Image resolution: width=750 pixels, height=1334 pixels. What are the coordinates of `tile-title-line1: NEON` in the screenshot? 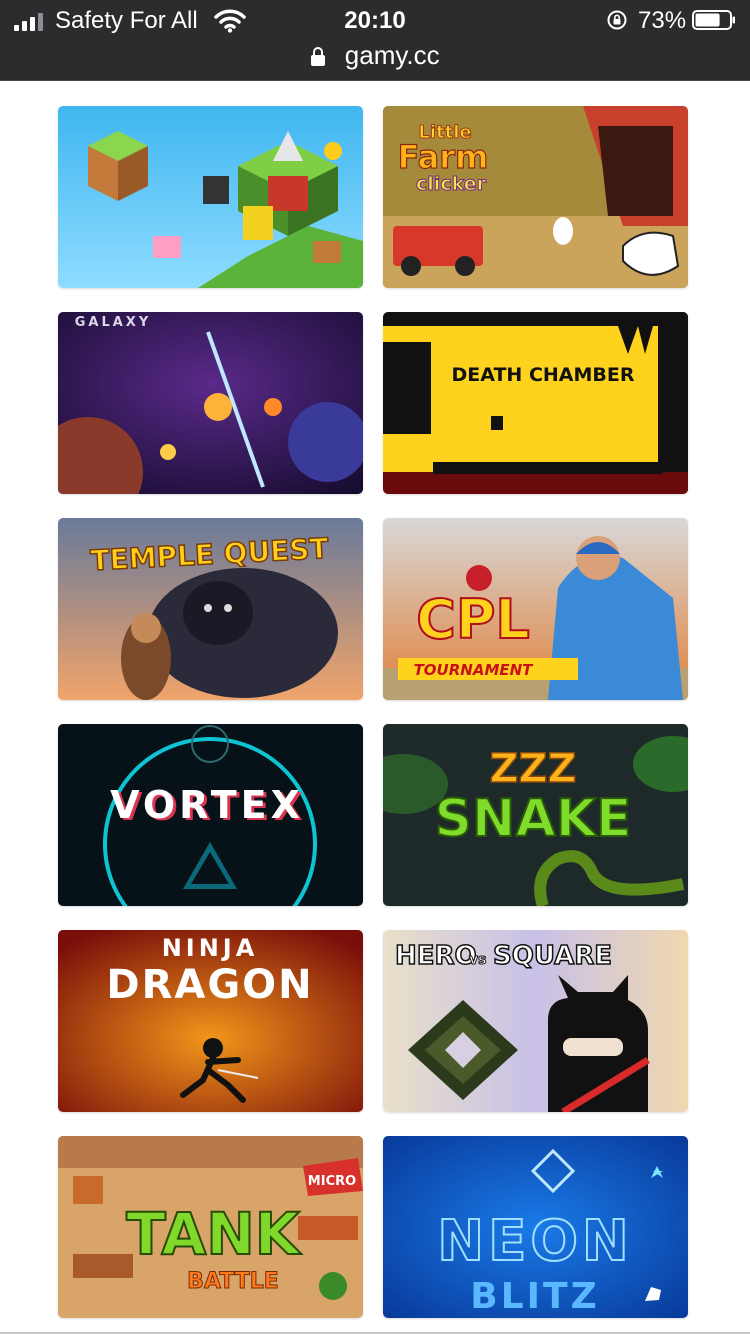 It's located at (535, 1241).